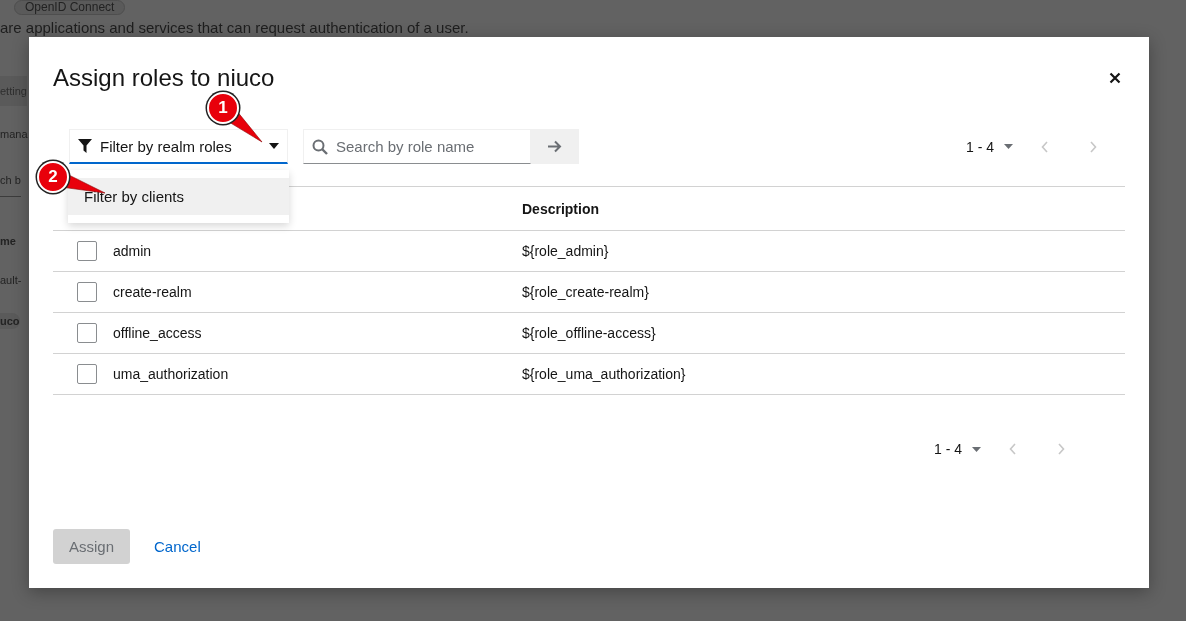 This screenshot has width=1186, height=621. Describe the element at coordinates (235, 27) in the screenshot. I see `page-description: are applications and services that can request authentication of a user.` at that location.